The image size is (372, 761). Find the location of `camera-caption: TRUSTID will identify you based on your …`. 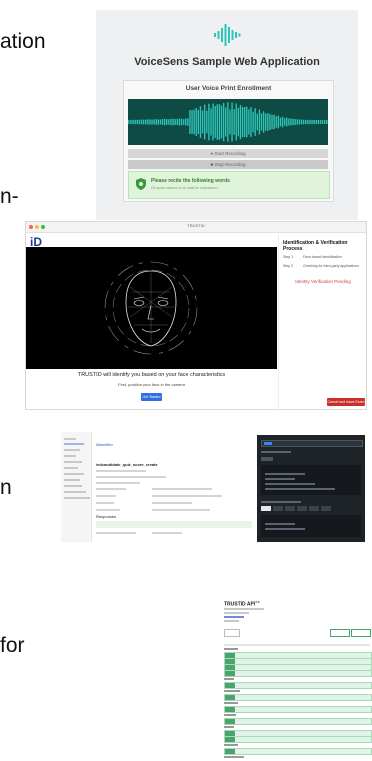

camera-caption: TRUSTID will identify you based on your … is located at coordinates (151, 375).